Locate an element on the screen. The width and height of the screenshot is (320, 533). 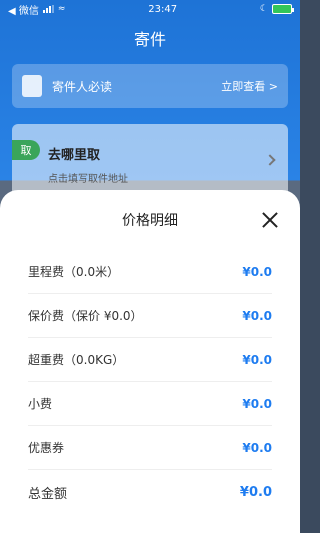
row-label: 保价费（保价 ¥0.0） is located at coordinates (85, 316).